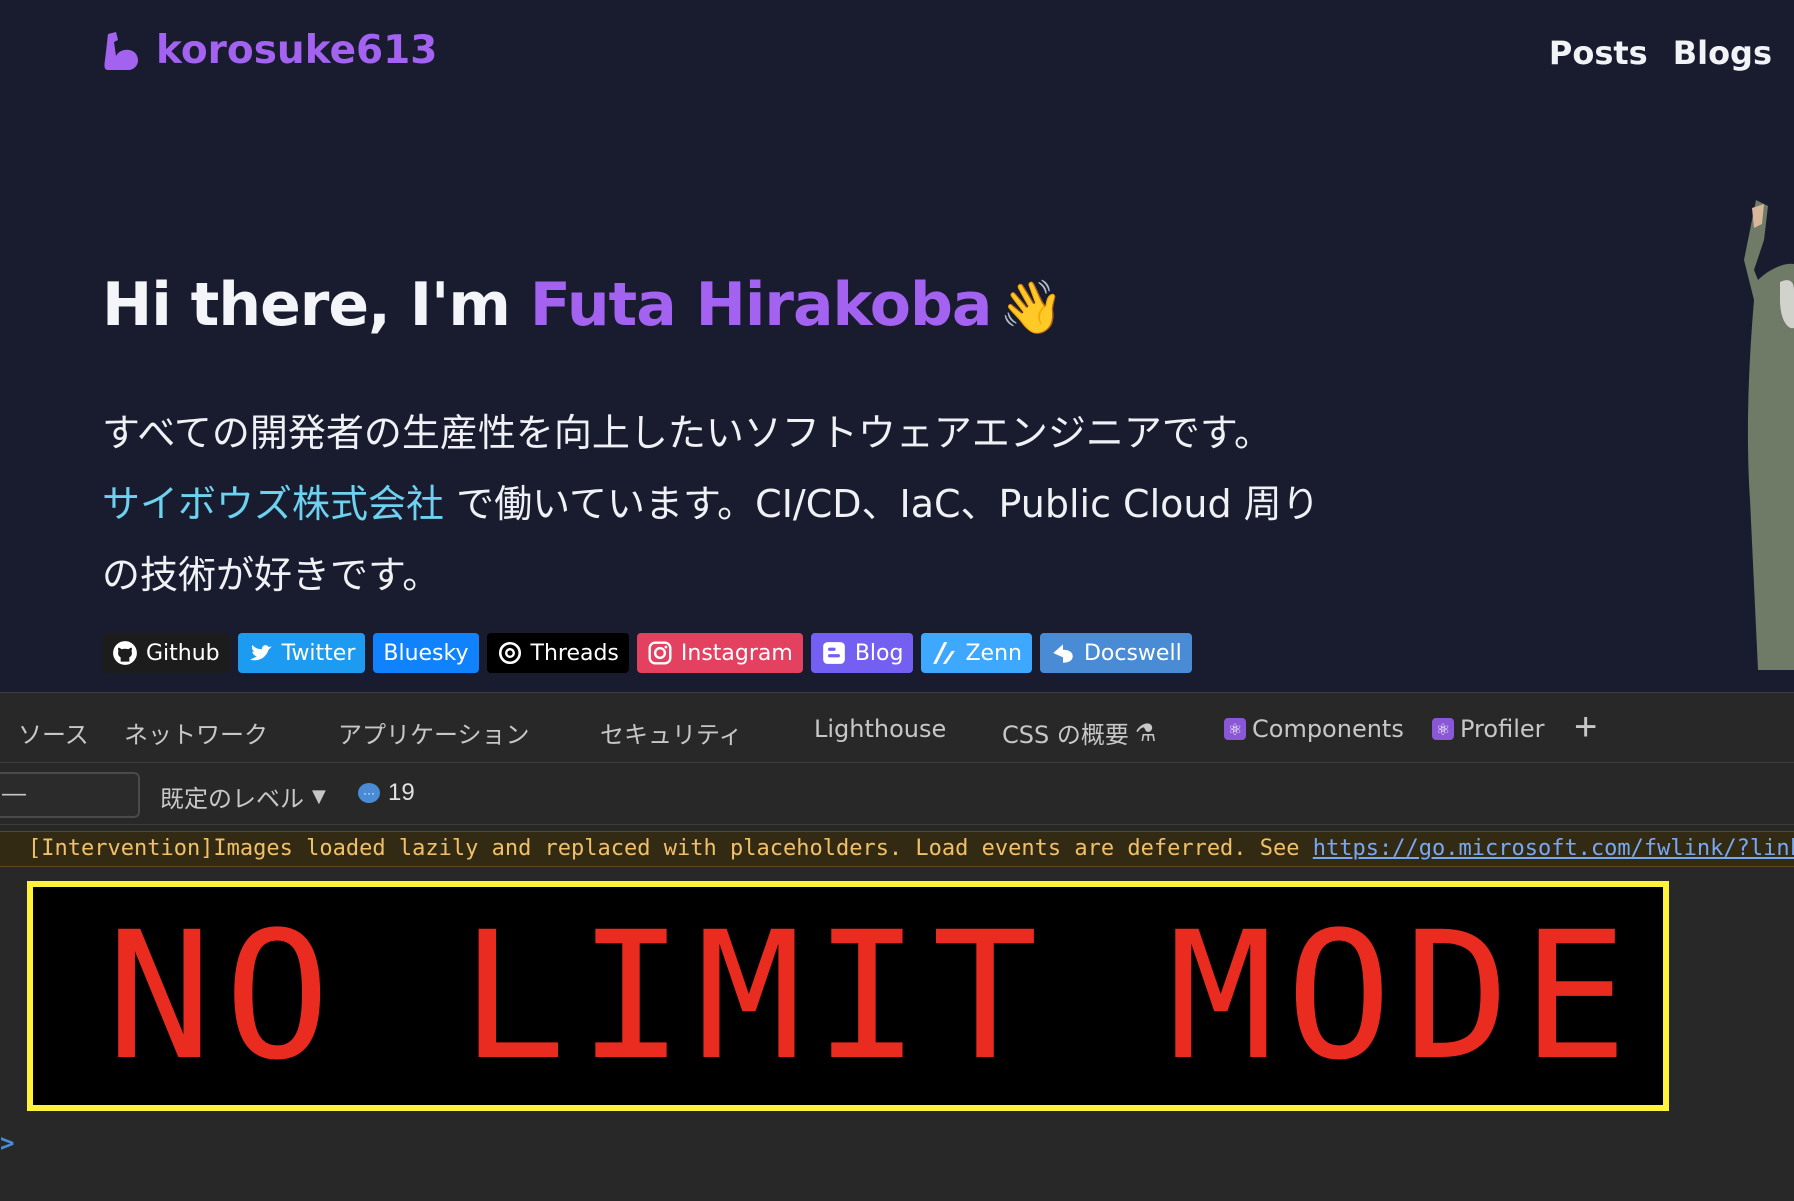 The image size is (1794, 1201). What do you see at coordinates (671, 732) in the screenshot?
I see `tab-security: セキュリティ` at bounding box center [671, 732].